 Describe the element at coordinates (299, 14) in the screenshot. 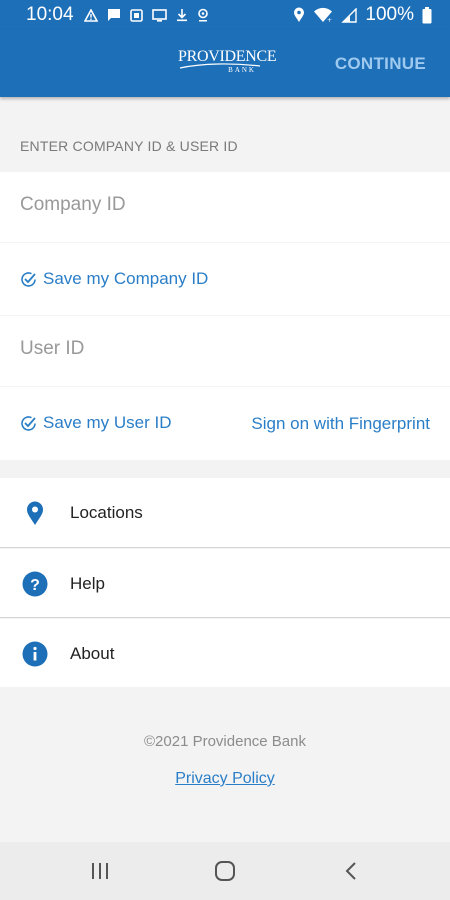

I see `location-icon` at that location.